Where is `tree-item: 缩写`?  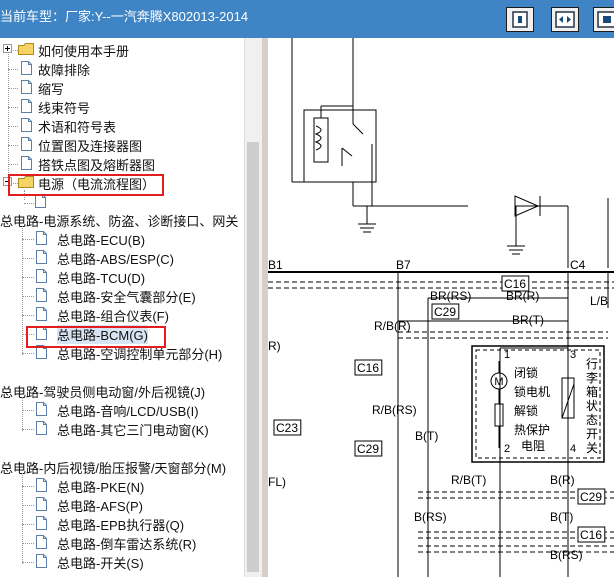
tree-item: 缩写 is located at coordinates (122, 87).